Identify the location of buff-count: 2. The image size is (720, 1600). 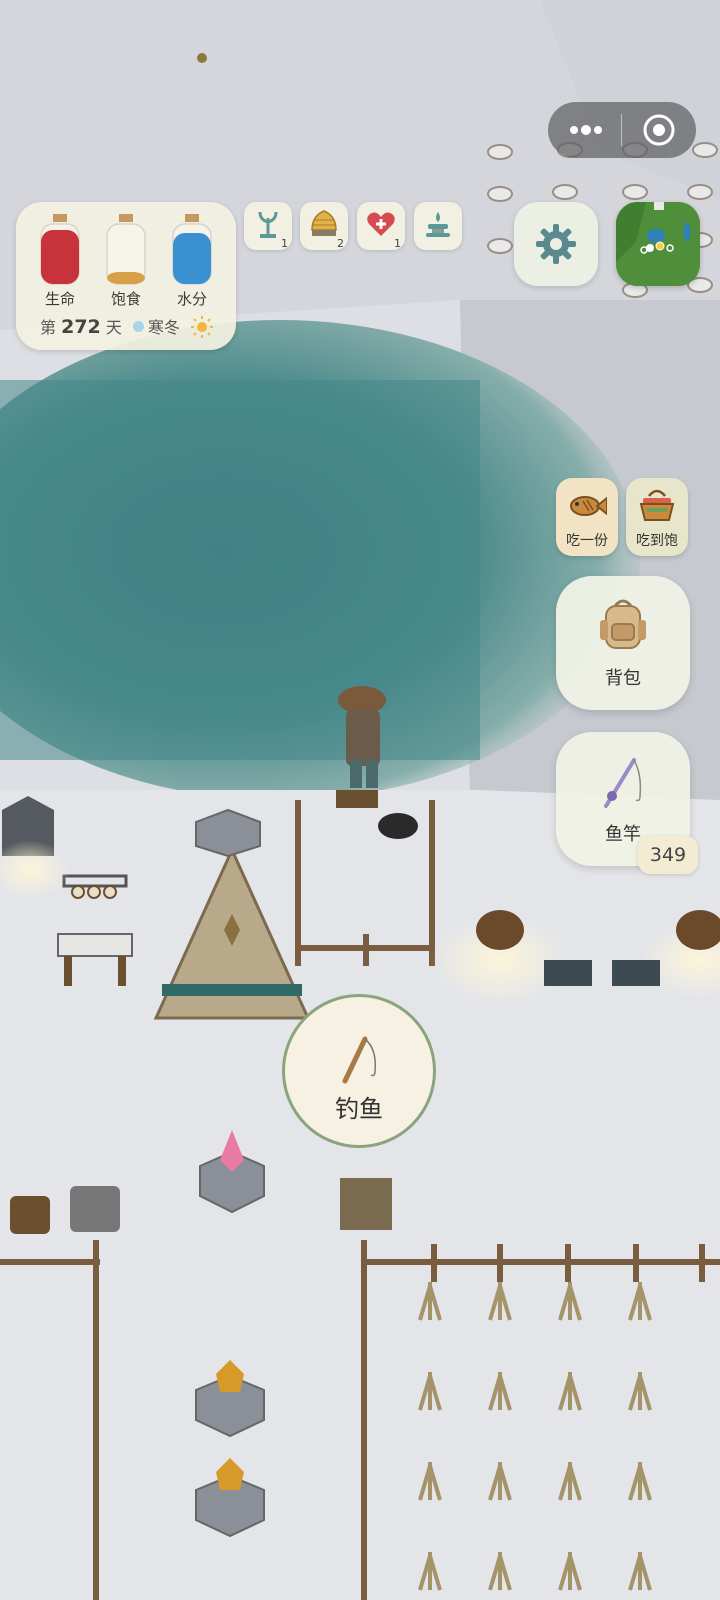
(340, 243).